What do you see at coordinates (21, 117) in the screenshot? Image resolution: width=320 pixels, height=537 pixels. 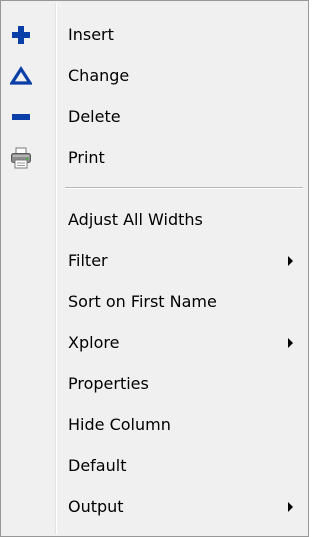 I see `minus-icon` at bounding box center [21, 117].